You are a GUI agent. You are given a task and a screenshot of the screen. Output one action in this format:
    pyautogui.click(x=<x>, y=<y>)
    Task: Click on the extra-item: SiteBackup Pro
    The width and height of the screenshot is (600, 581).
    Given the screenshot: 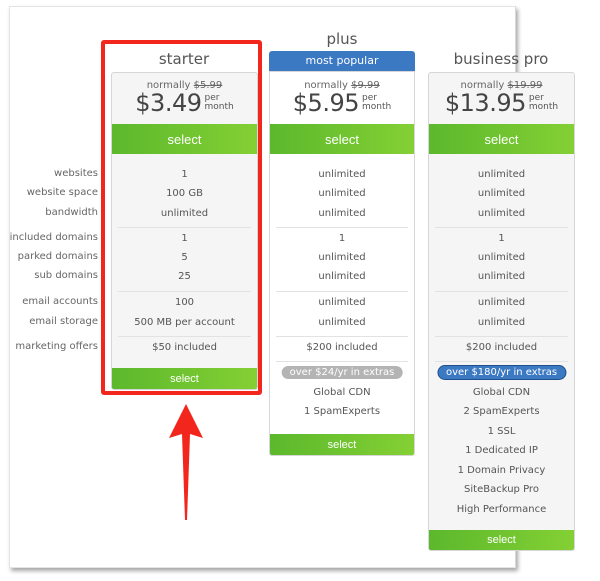 What is the action you would take?
    pyautogui.click(x=501, y=489)
    